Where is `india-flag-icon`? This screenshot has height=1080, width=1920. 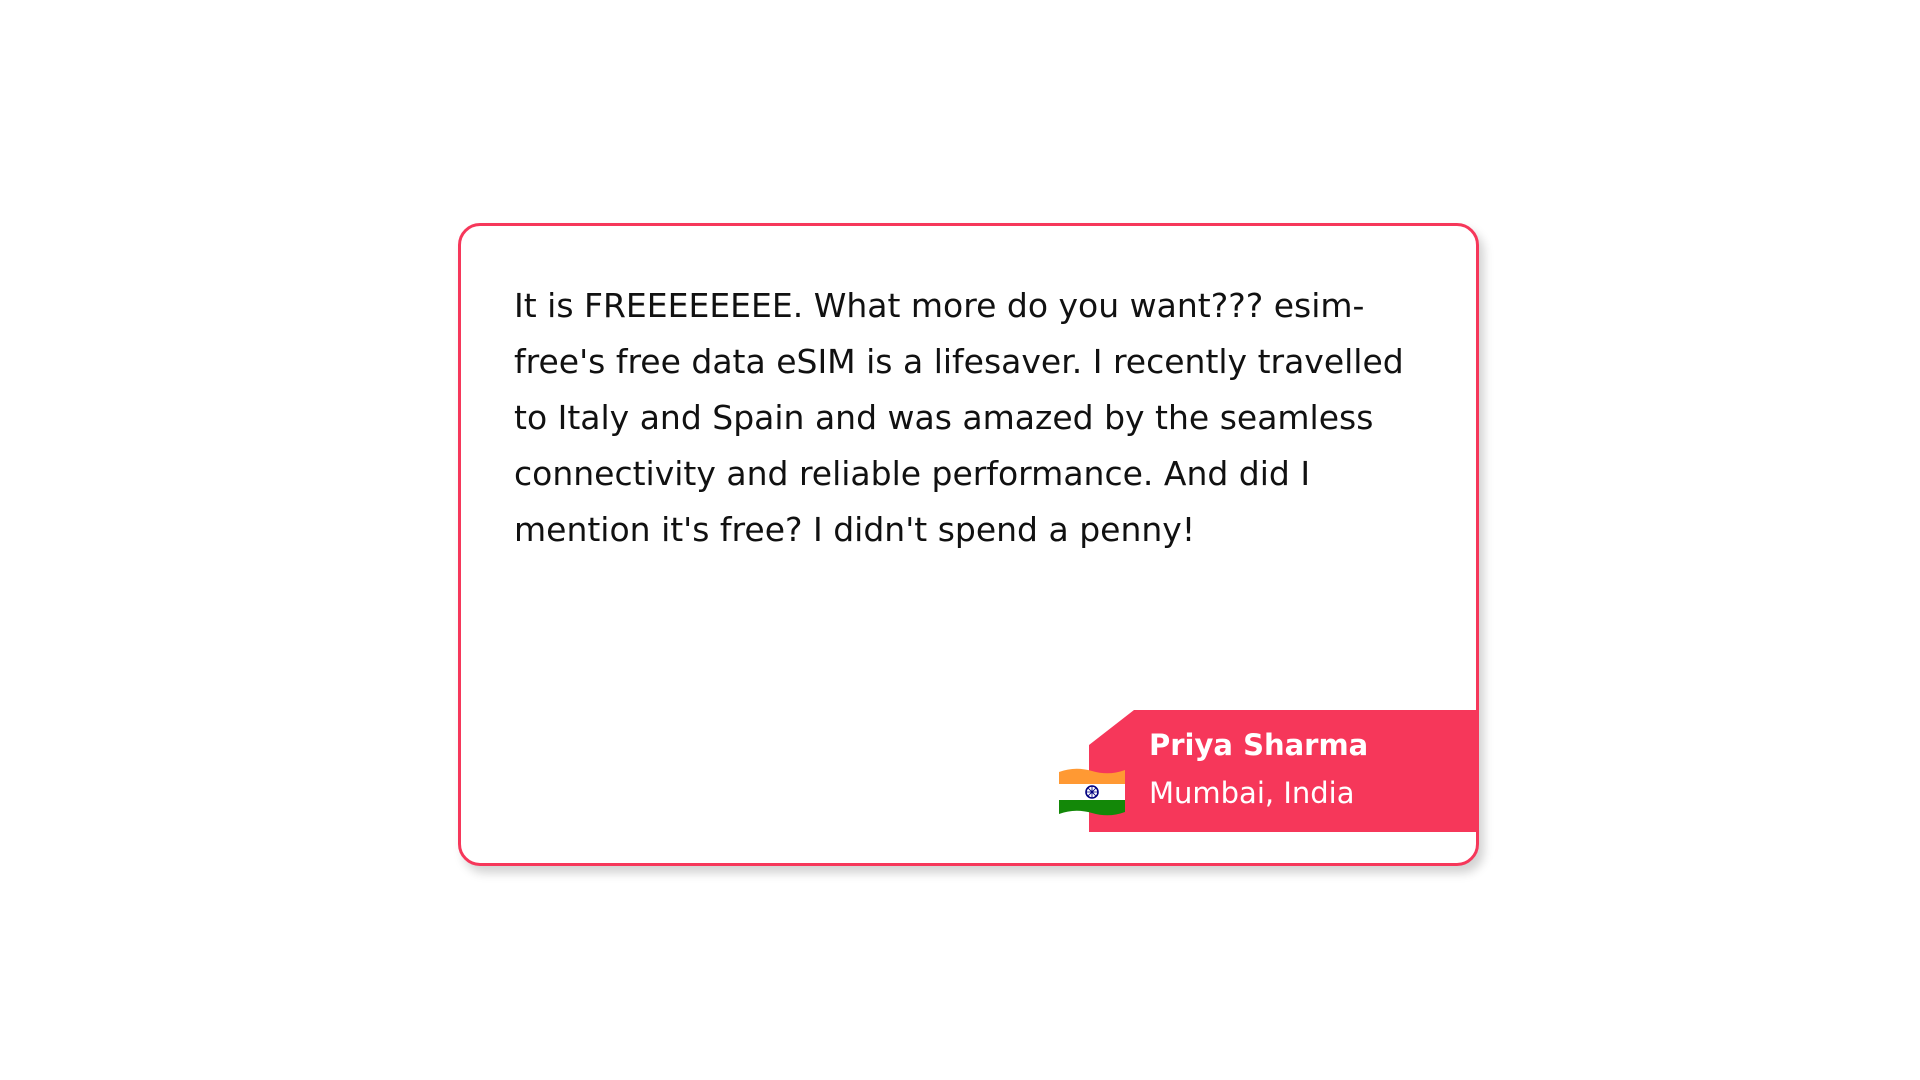 india-flag-icon is located at coordinates (1092, 792).